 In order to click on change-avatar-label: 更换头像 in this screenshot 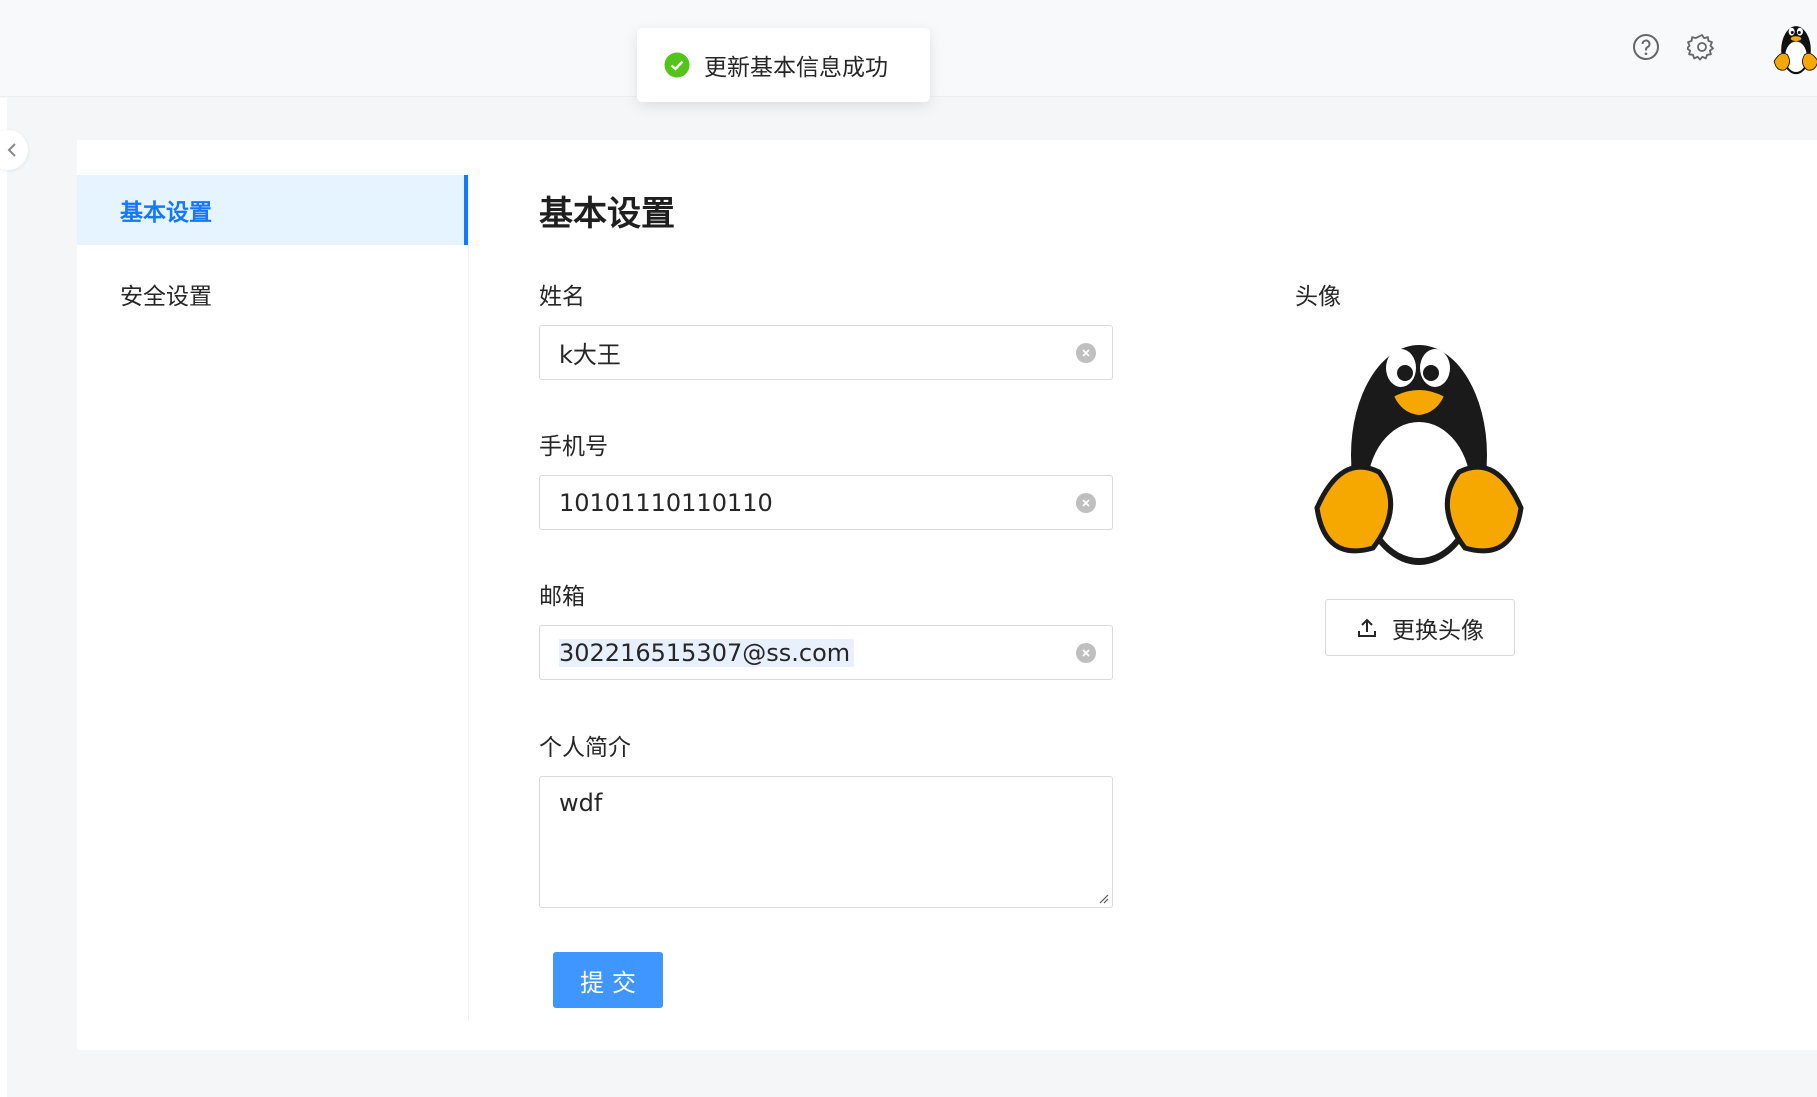, I will do `click(1438, 630)`.